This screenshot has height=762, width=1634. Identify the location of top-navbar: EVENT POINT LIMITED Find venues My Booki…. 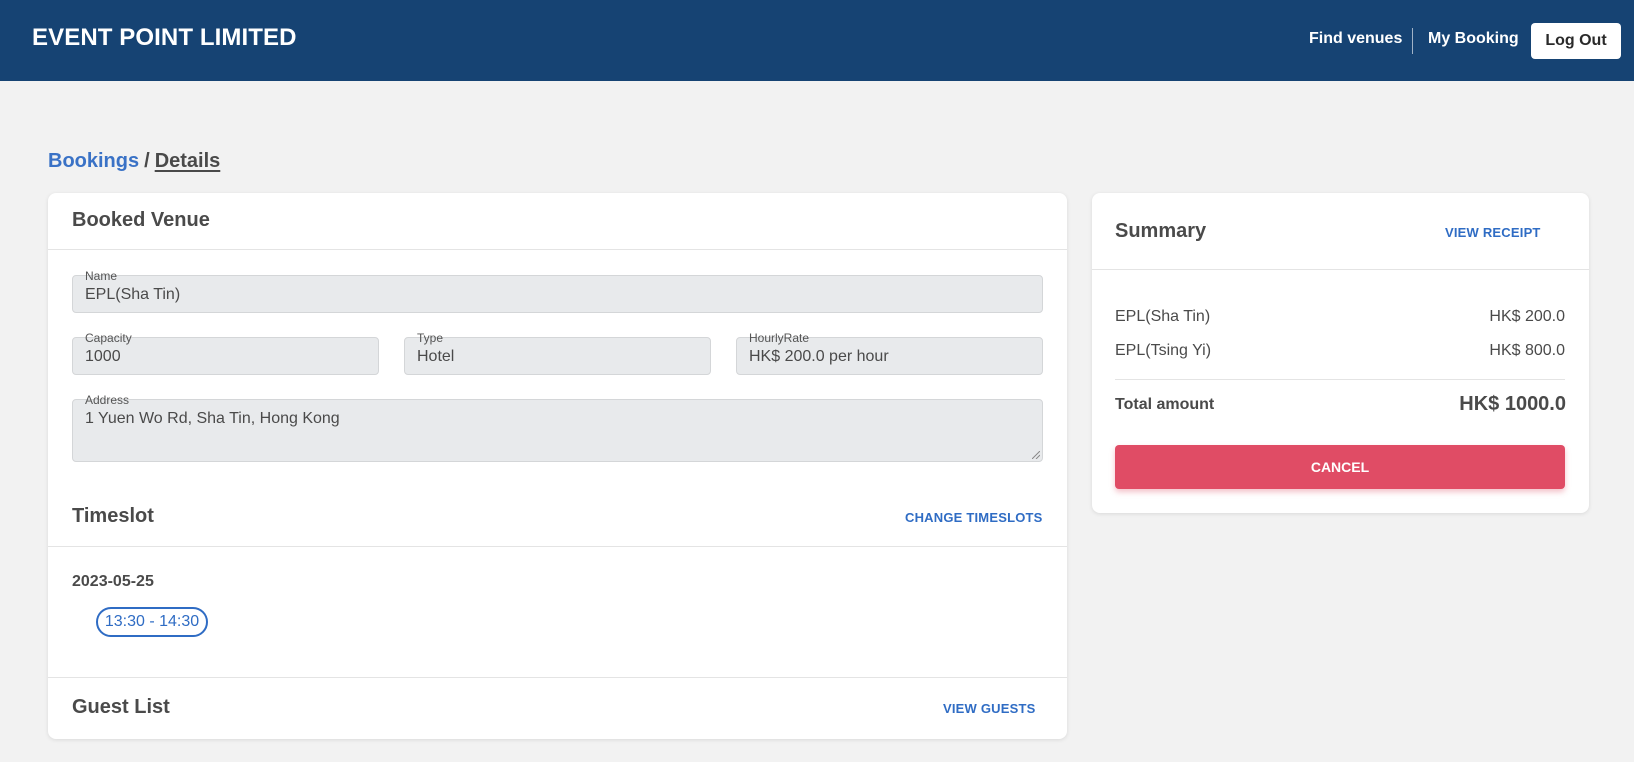
(817, 40).